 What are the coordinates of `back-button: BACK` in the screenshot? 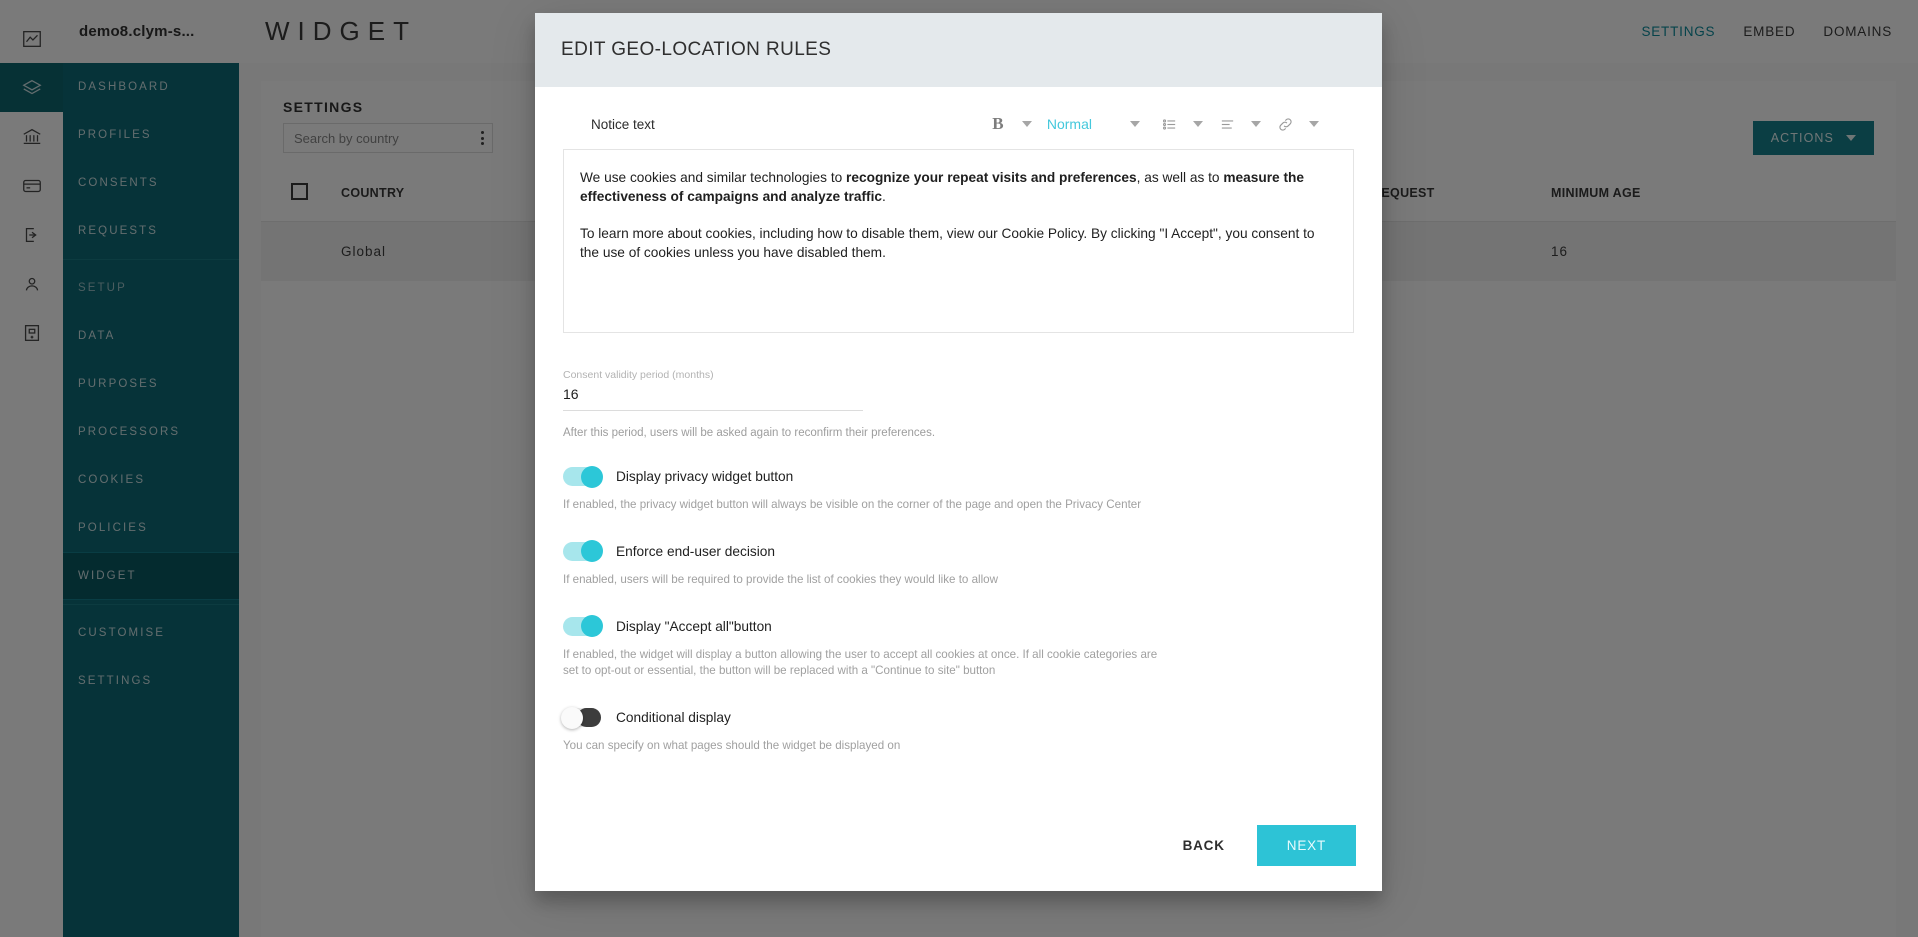 It's located at (1204, 845).